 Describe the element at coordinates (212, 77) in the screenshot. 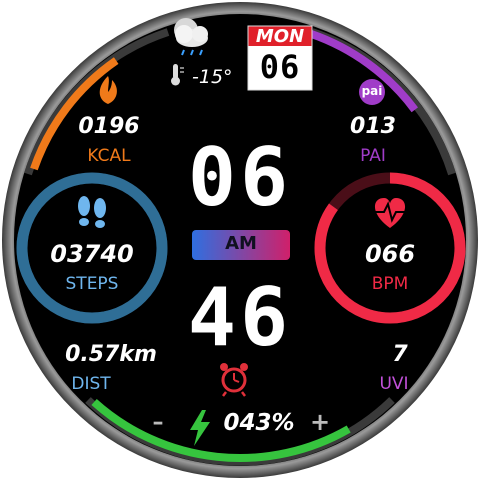

I see `temperature-value: -15°` at that location.